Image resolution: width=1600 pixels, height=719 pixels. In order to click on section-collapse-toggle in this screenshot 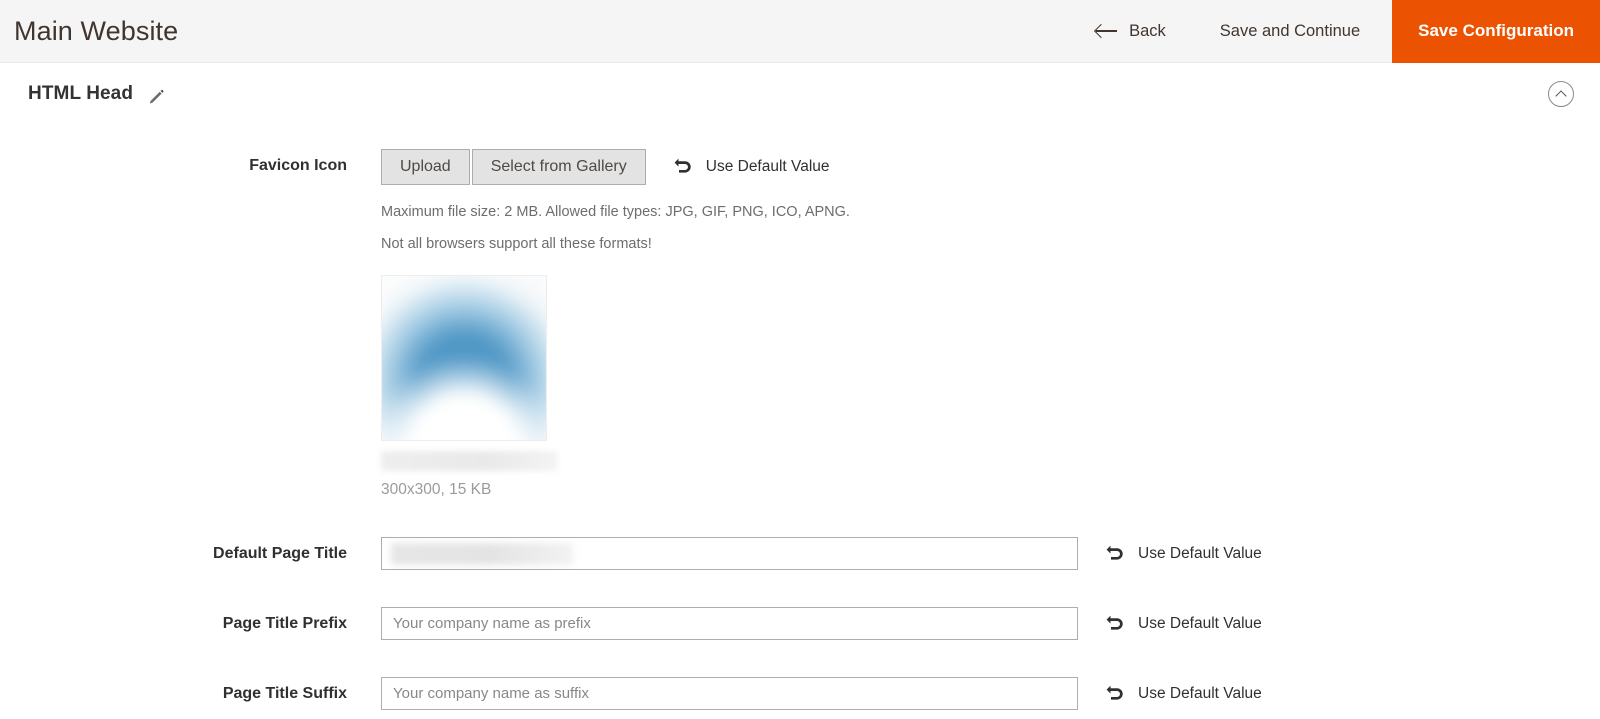, I will do `click(1561, 94)`.